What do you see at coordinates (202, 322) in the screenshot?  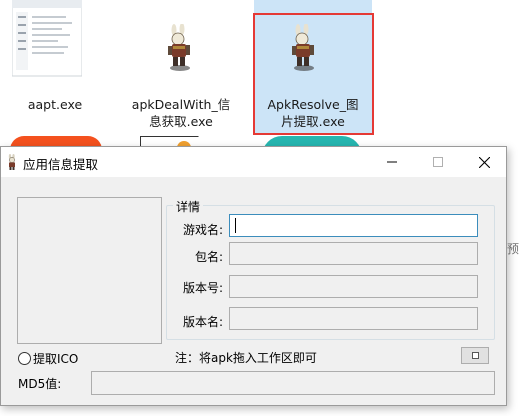 I see `version-name-label: 版本名:` at bounding box center [202, 322].